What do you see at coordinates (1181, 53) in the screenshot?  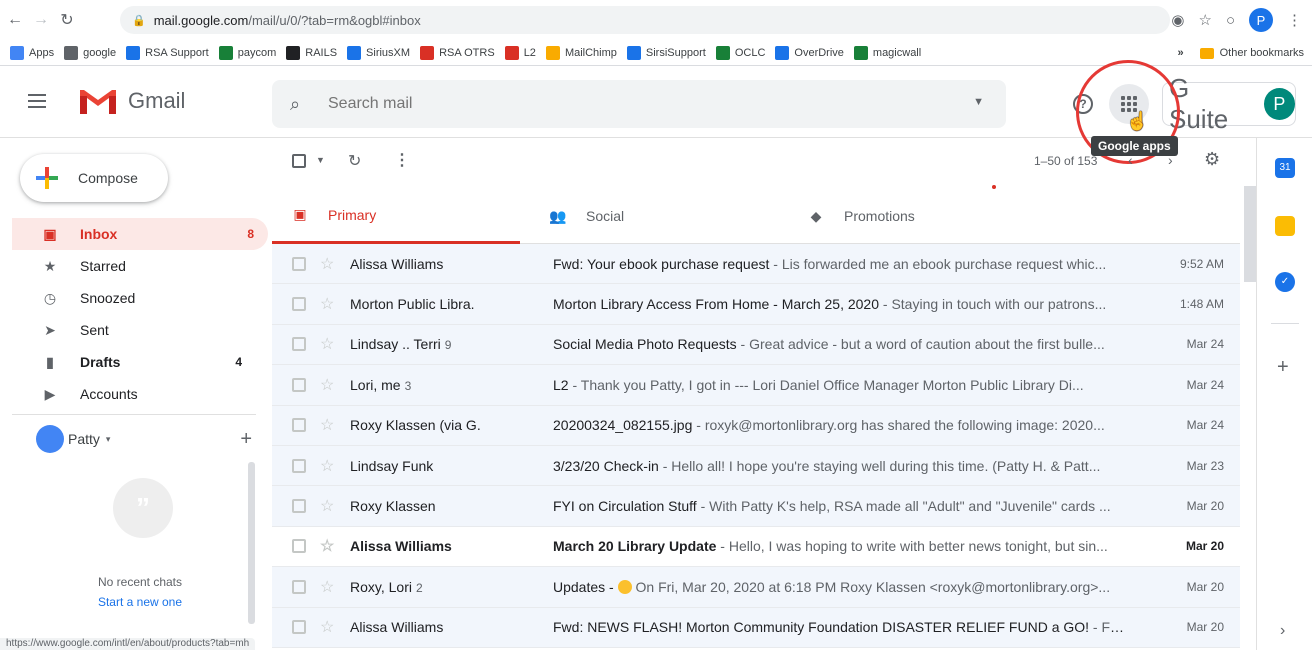 I see `more-bookmarks-icon: »` at bounding box center [1181, 53].